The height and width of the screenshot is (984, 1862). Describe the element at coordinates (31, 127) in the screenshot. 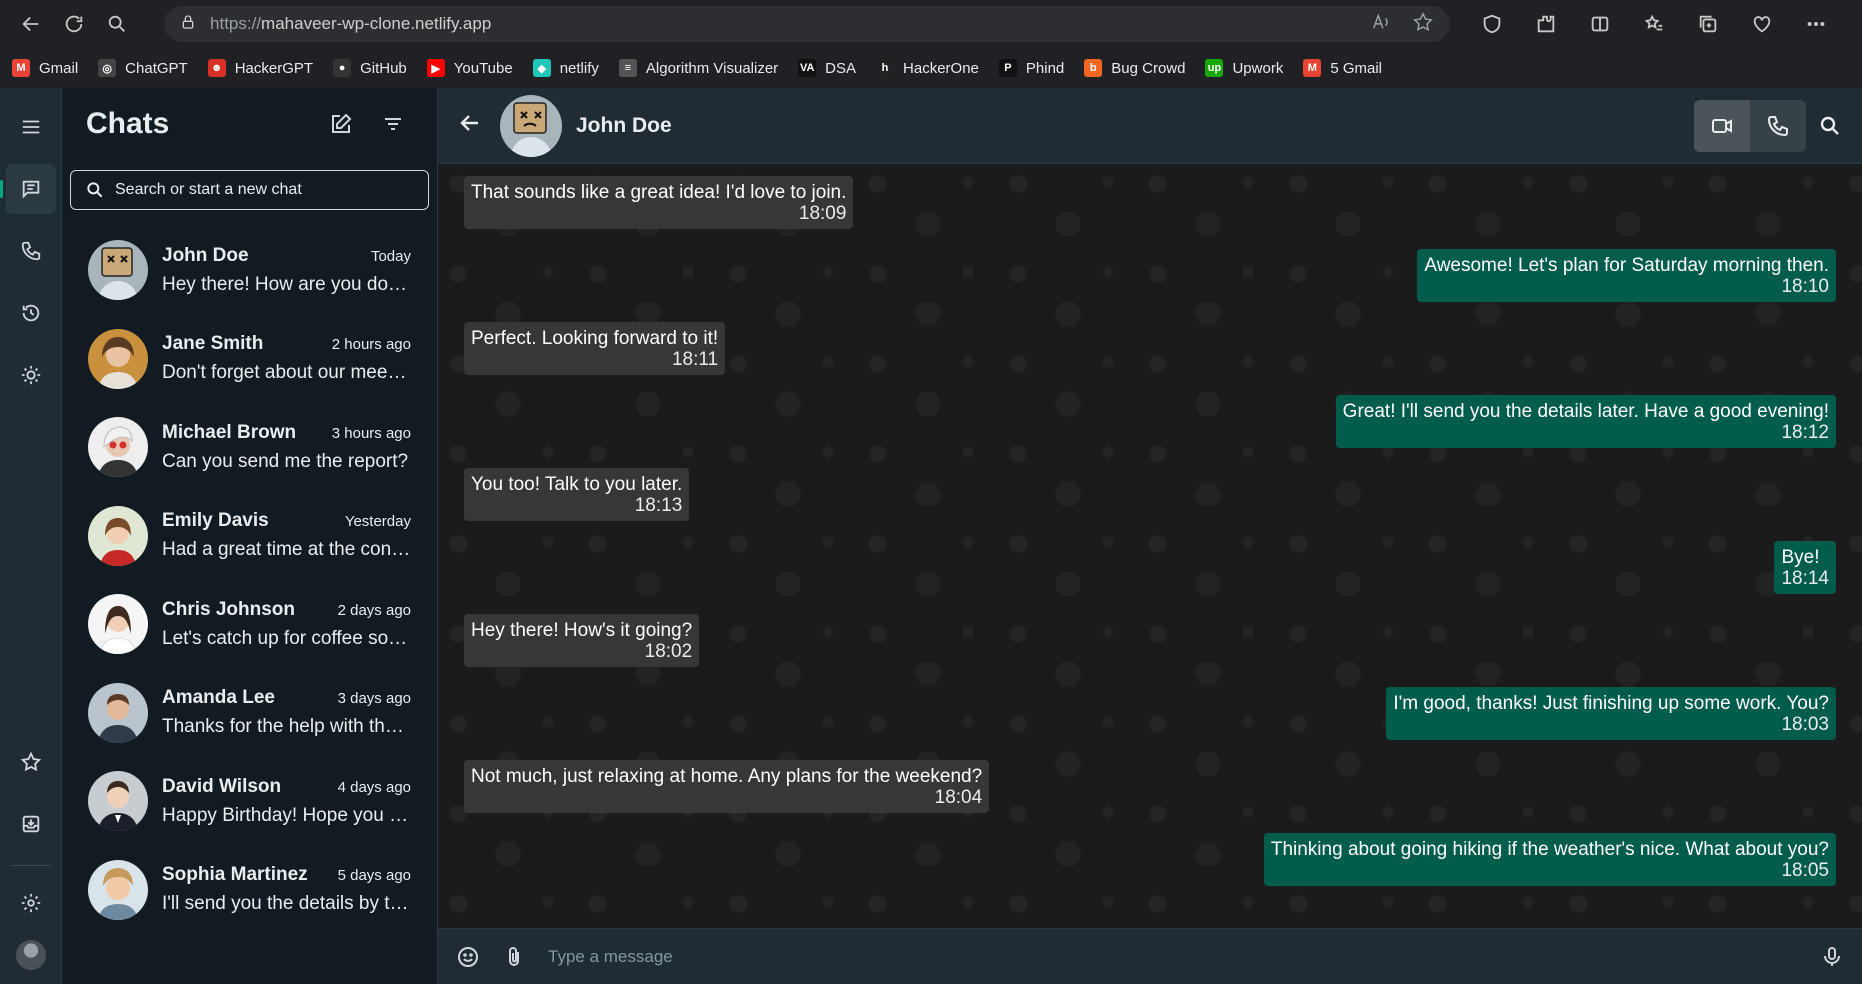

I see `menu-icon` at that location.